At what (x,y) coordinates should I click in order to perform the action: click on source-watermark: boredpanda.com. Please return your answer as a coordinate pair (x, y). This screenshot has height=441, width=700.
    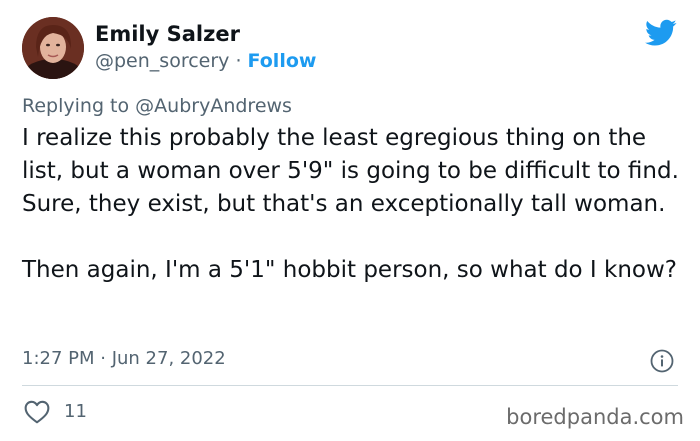
    Looking at the image, I should click on (595, 417).